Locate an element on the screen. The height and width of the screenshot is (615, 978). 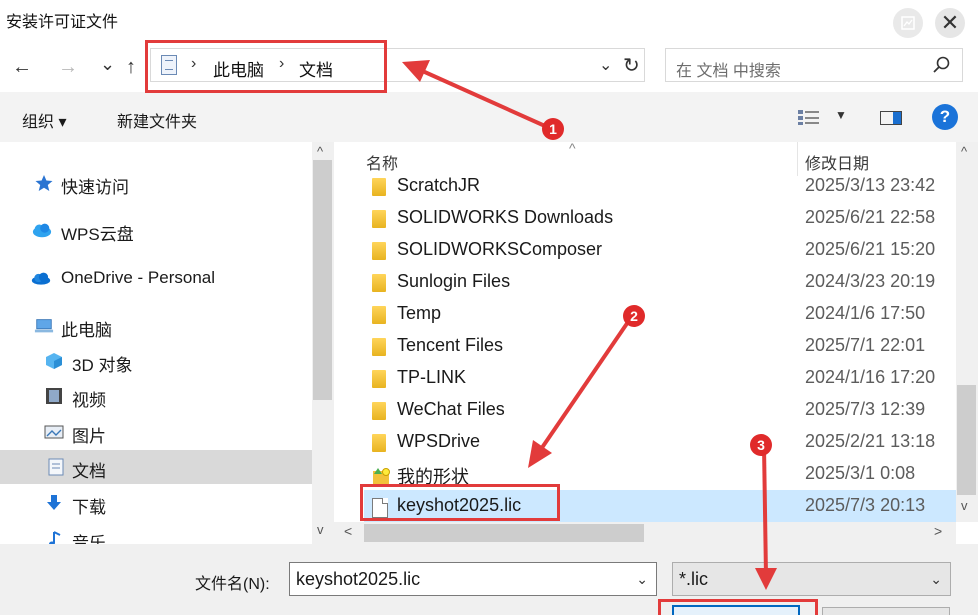
image-icon is located at coordinates (908, 23).